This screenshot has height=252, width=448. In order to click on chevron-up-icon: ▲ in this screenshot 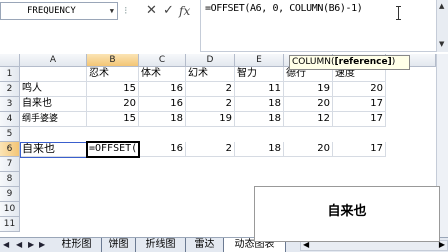, I will do `click(441, 6)`.